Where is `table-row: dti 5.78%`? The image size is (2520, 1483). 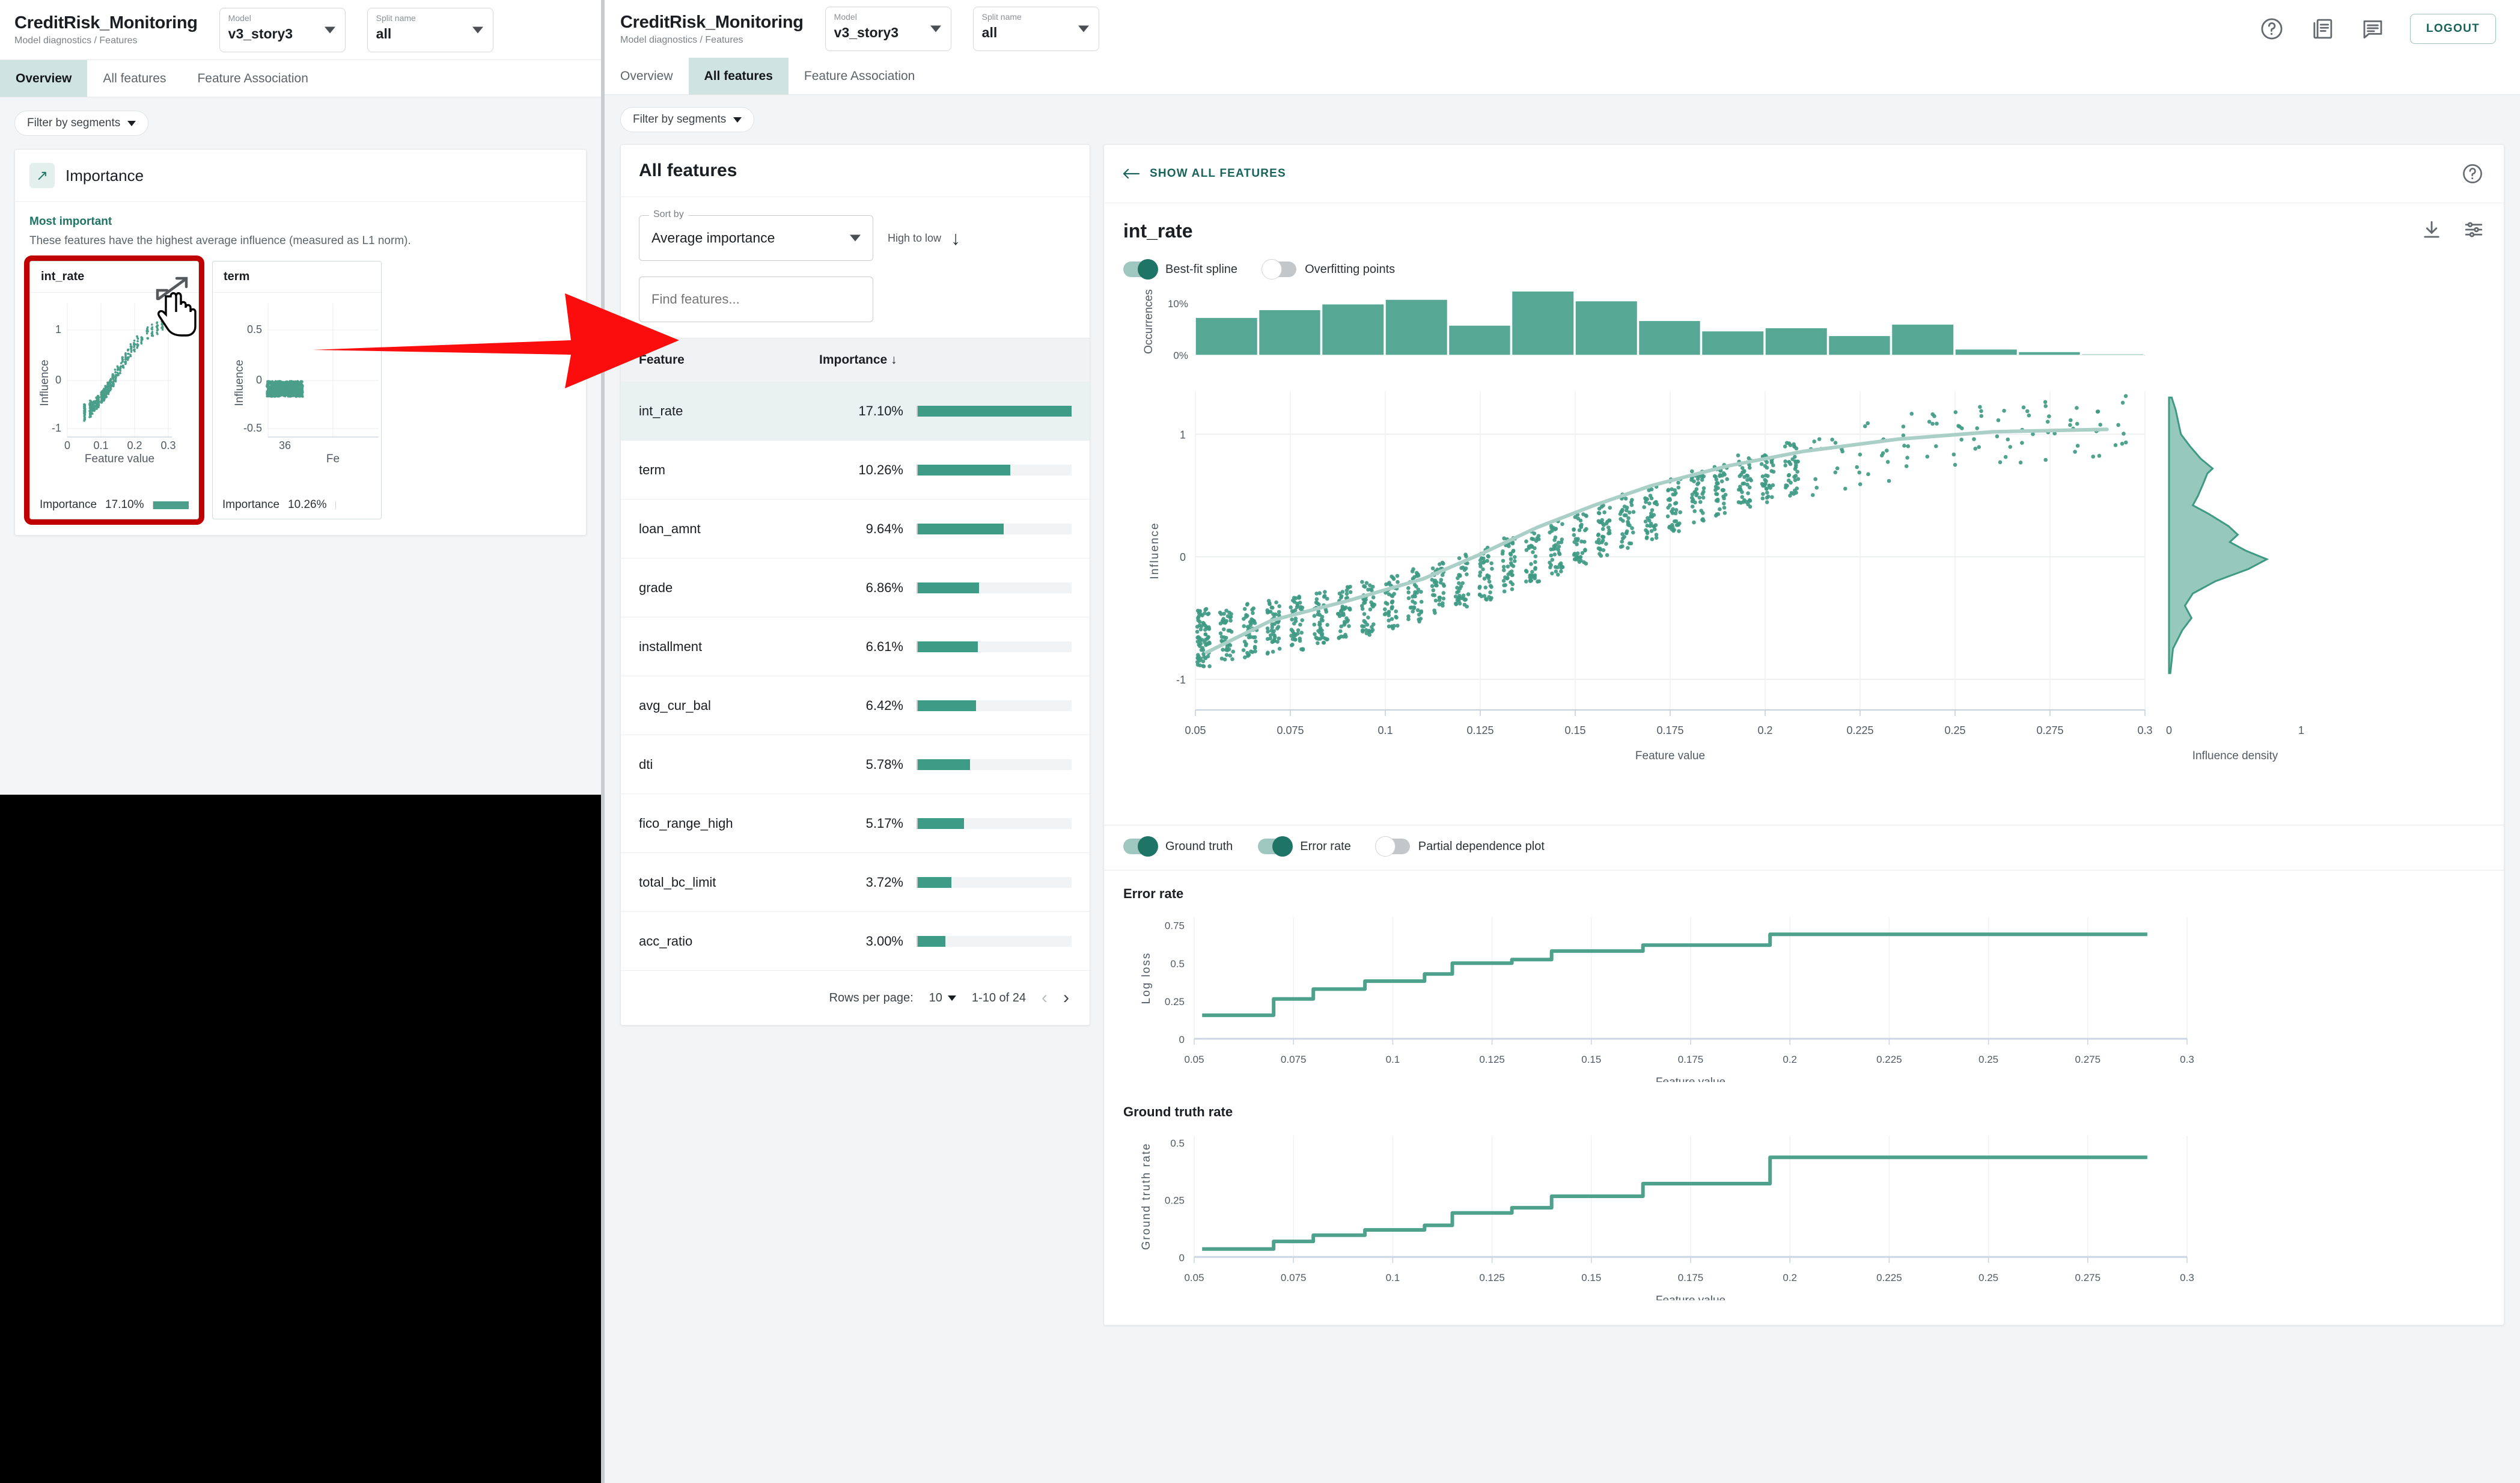 table-row: dti 5.78% is located at coordinates (856, 765).